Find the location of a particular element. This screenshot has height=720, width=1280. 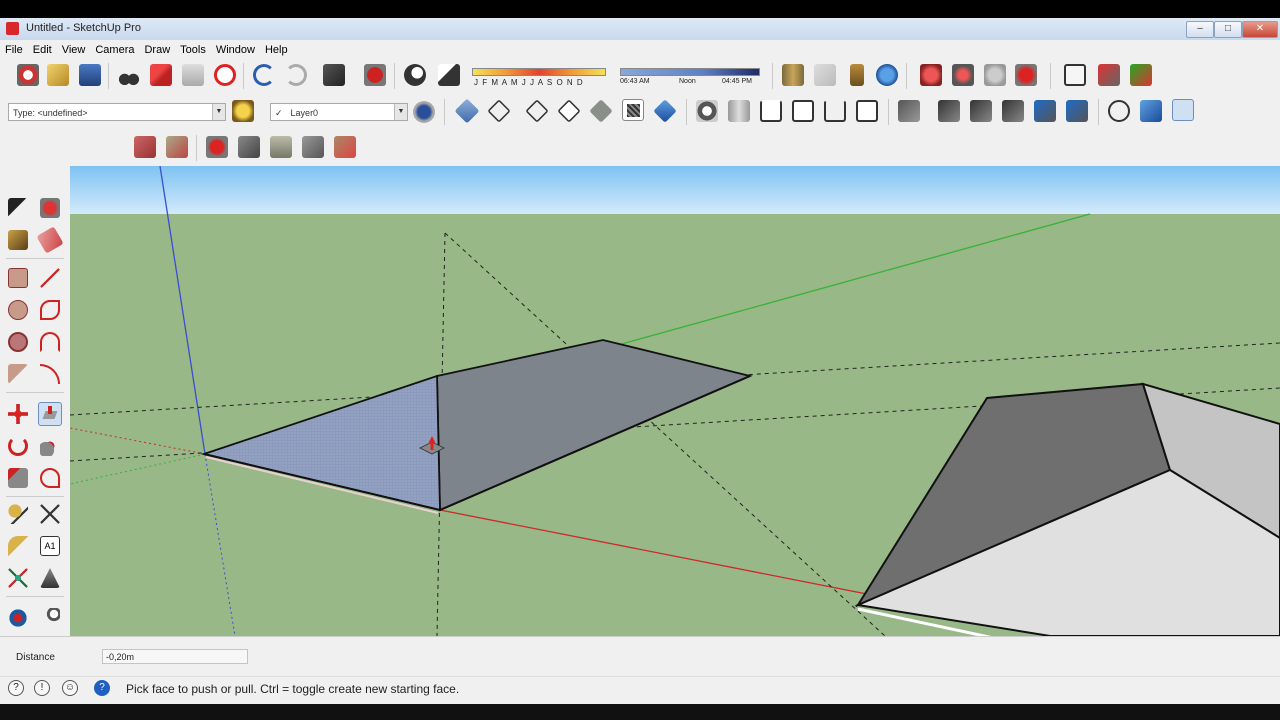

menu-tools: Tools is located at coordinates (193, 49).